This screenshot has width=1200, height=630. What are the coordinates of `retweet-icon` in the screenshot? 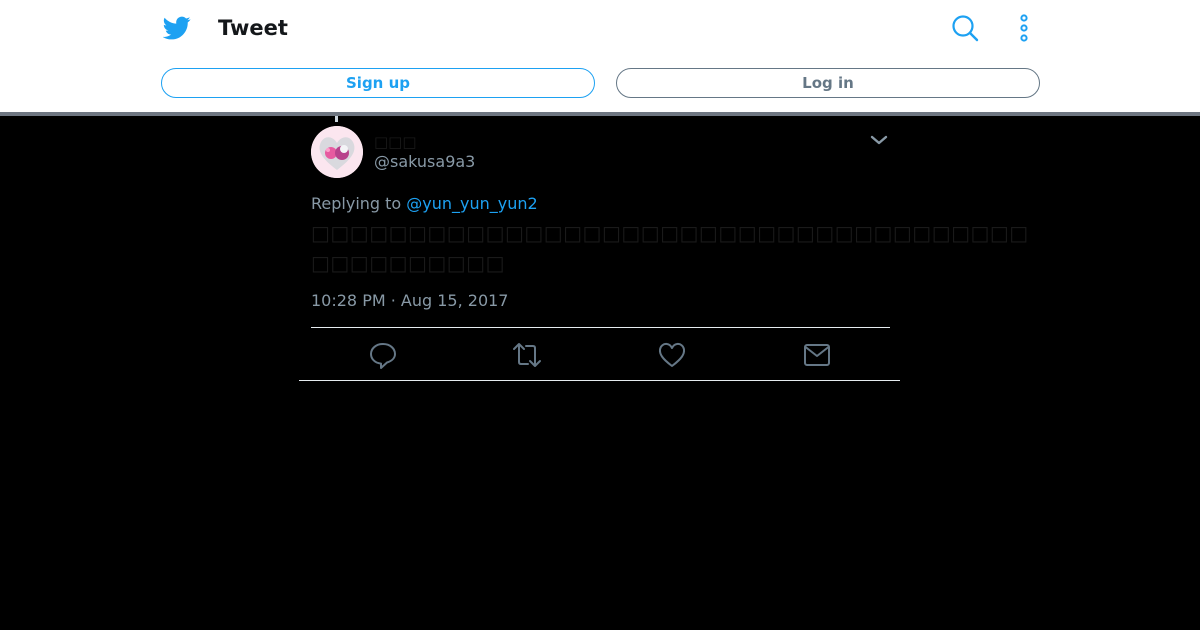 It's located at (527, 355).